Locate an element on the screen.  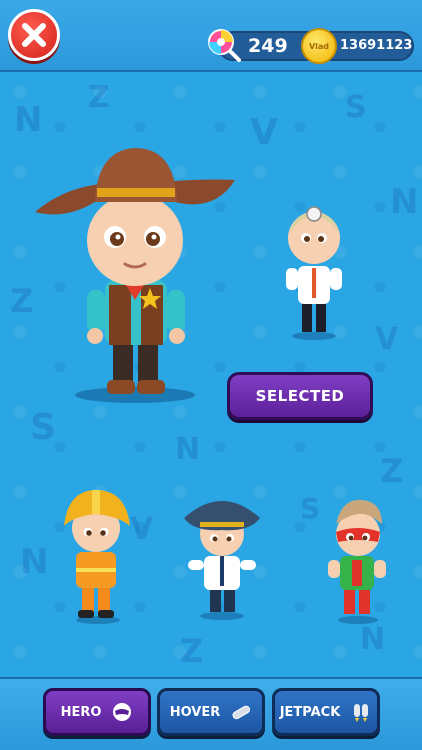
tab-jetpack: JETPACK is located at coordinates (326, 712).